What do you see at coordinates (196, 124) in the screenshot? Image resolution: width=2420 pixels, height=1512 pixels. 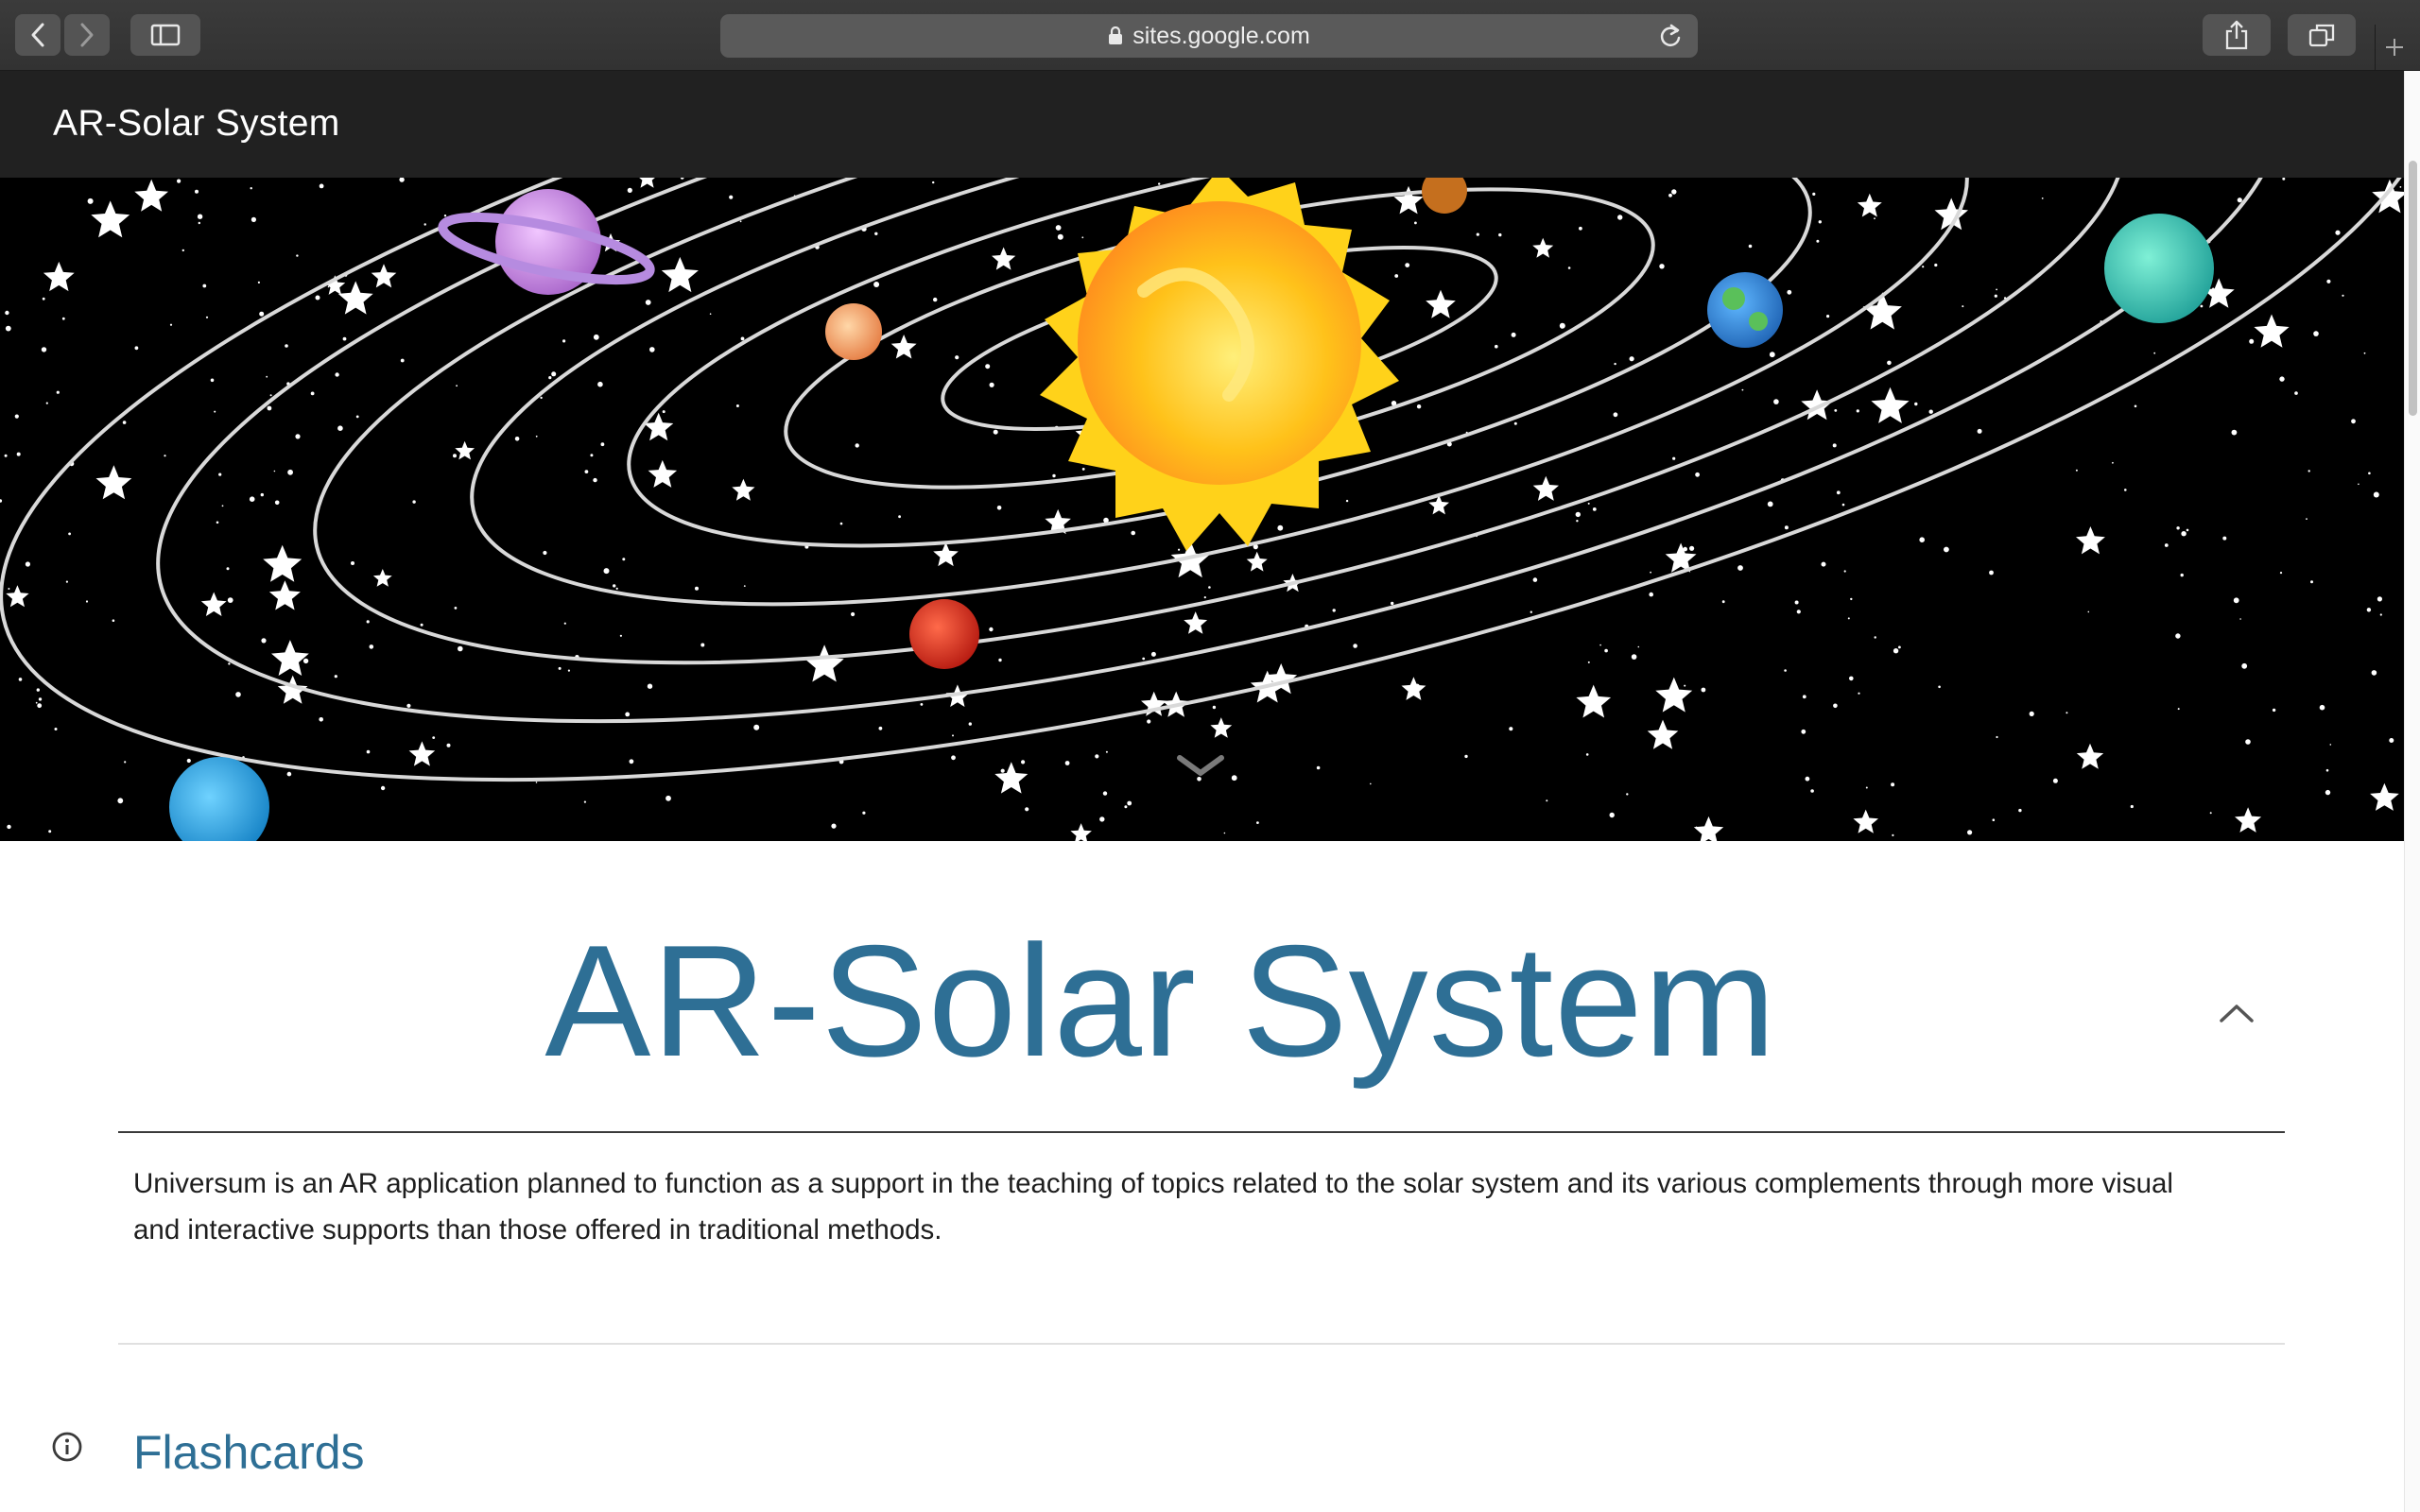 I see `site-title-link: AR-Solar System` at bounding box center [196, 124].